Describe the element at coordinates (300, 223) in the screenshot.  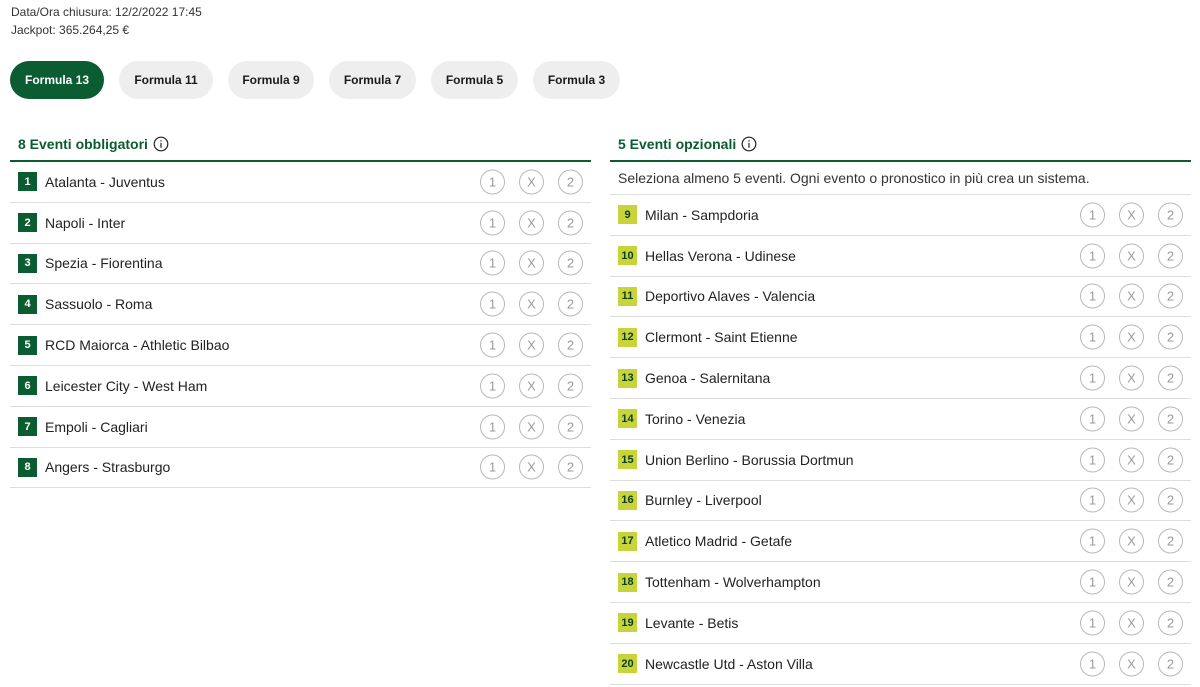
I see `event-row: 2 Napoli - Inter 1 X 2` at that location.